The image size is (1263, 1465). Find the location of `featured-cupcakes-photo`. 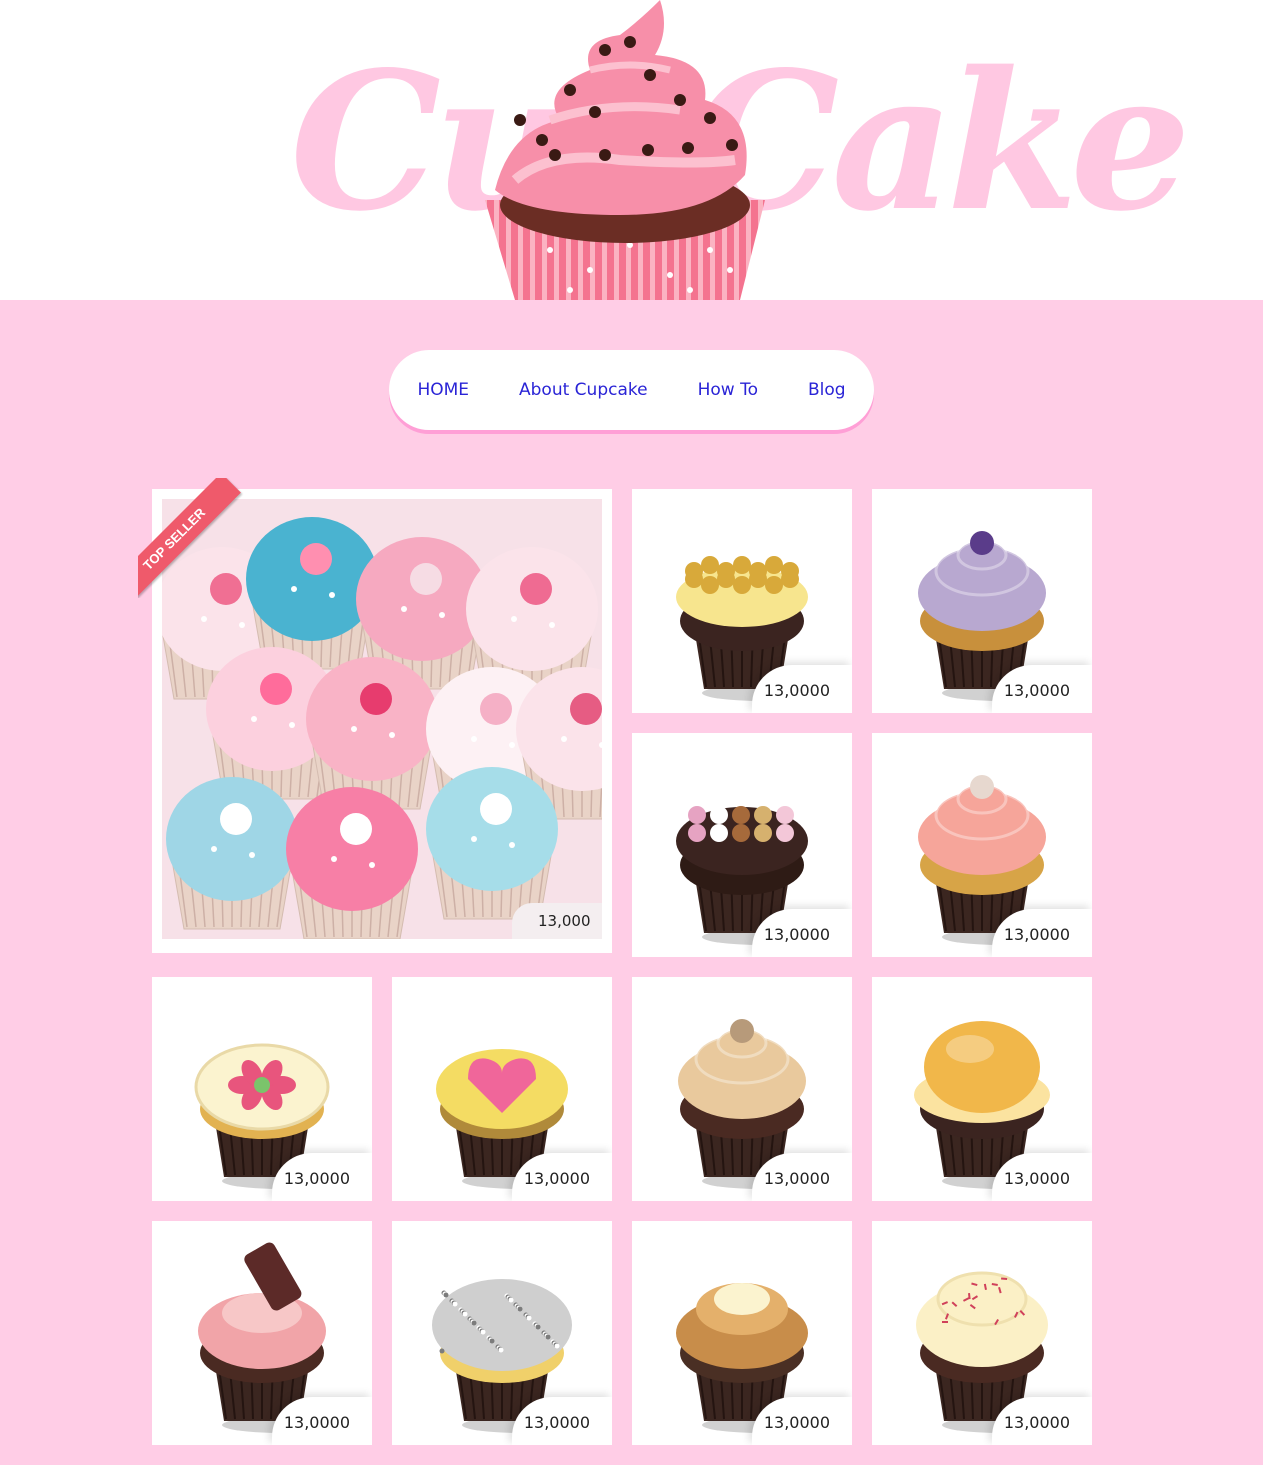

featured-cupcakes-photo is located at coordinates (382, 719).